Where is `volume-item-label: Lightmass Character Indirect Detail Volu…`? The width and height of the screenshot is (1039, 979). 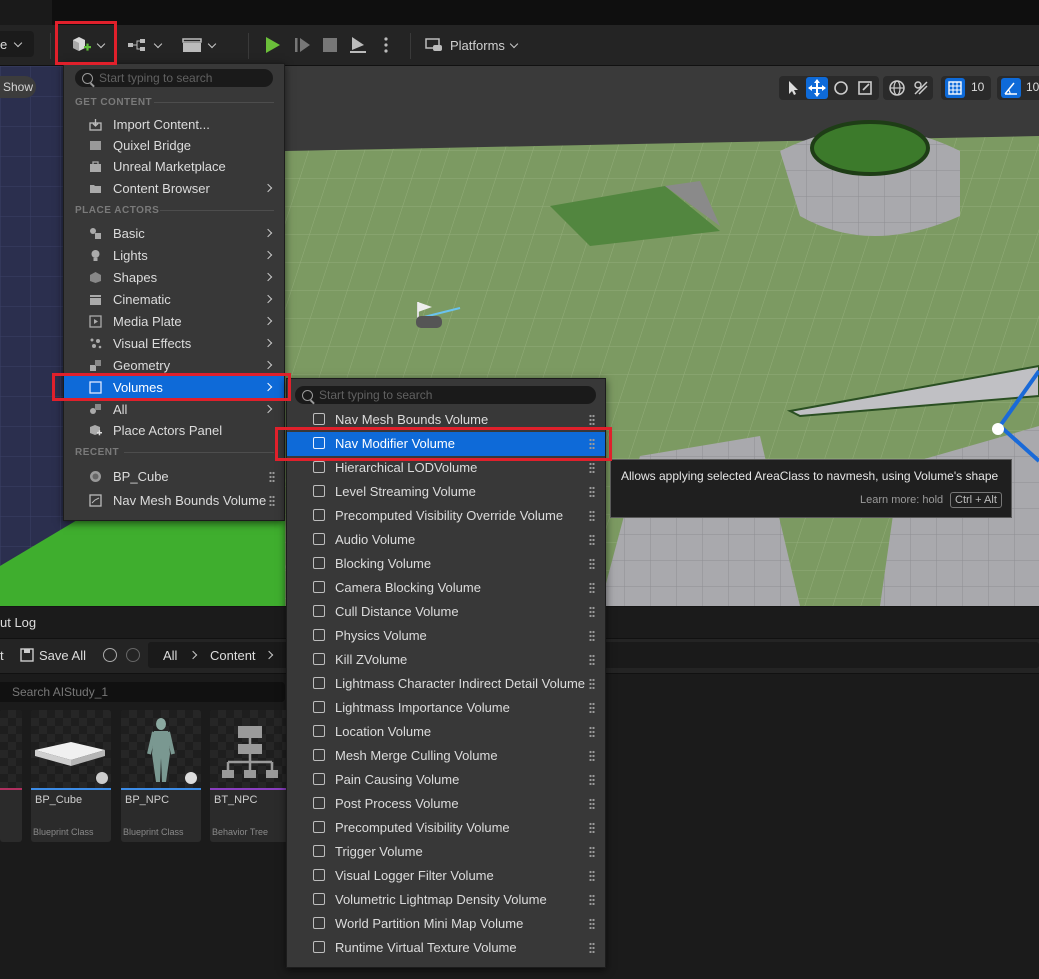
volume-item-label: Lightmass Character Indirect Detail Volu… is located at coordinates (460, 683).